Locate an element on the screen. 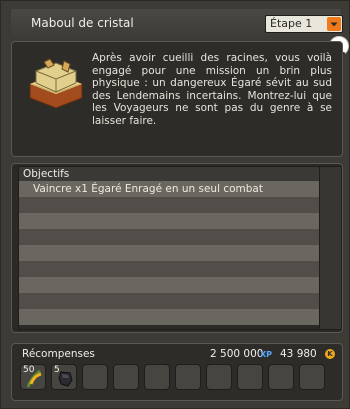 The height and width of the screenshot is (409, 350). book-icon is located at coordinates (56, 81).